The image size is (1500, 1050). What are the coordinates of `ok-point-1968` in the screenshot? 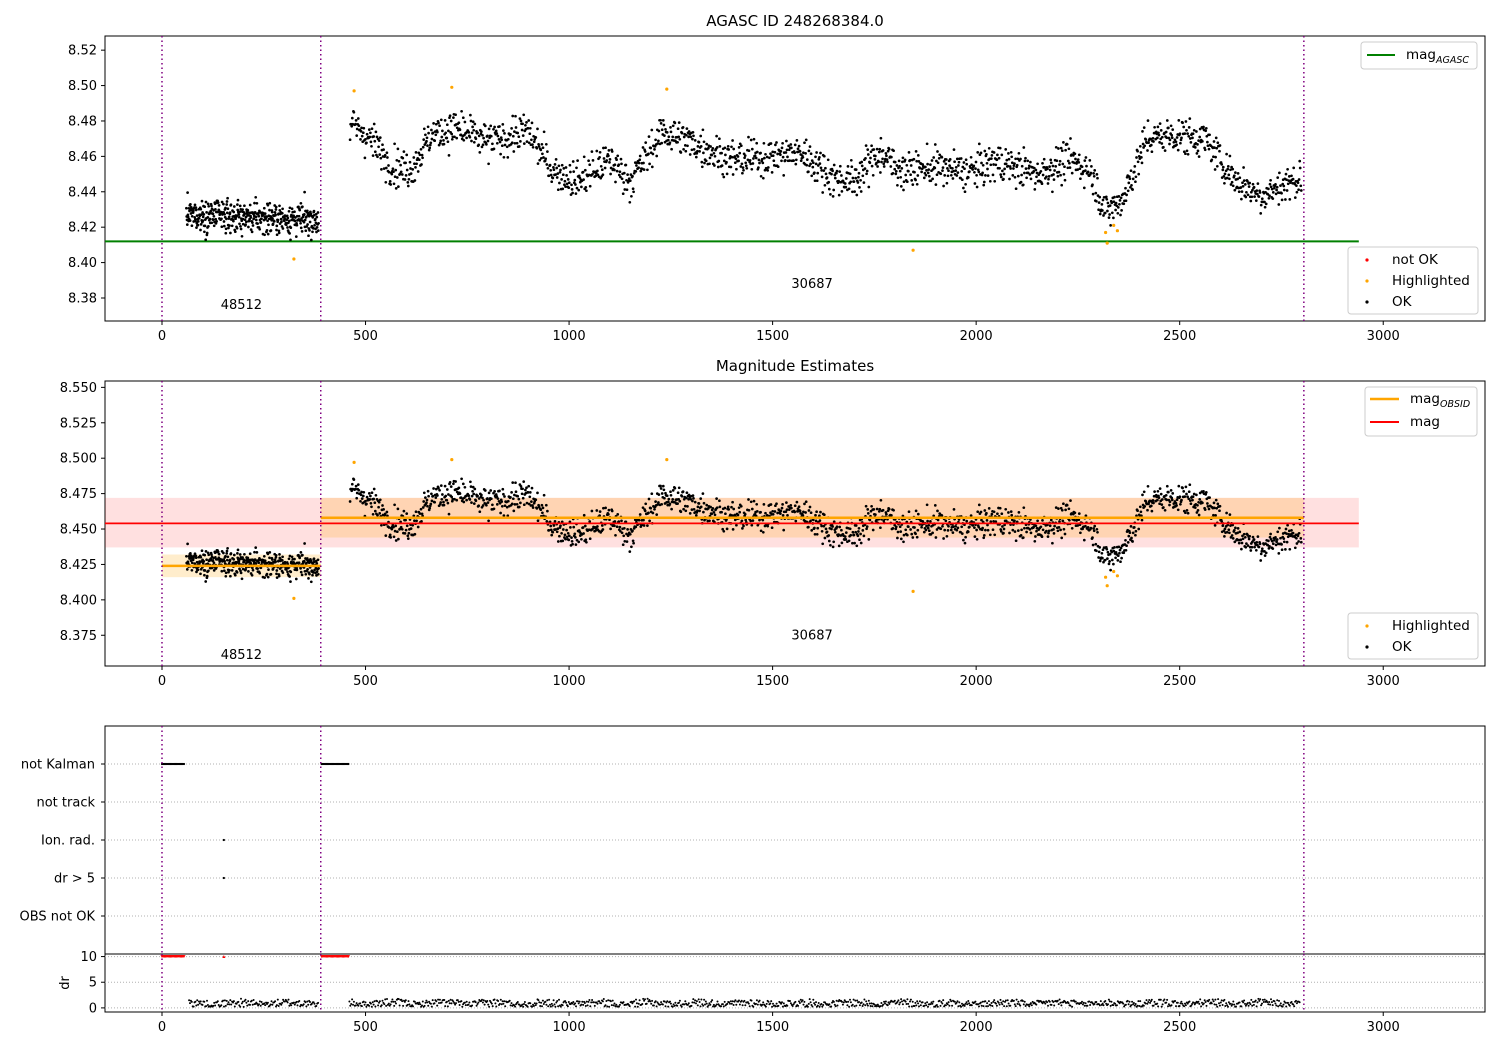 It's located at (1193, 497).